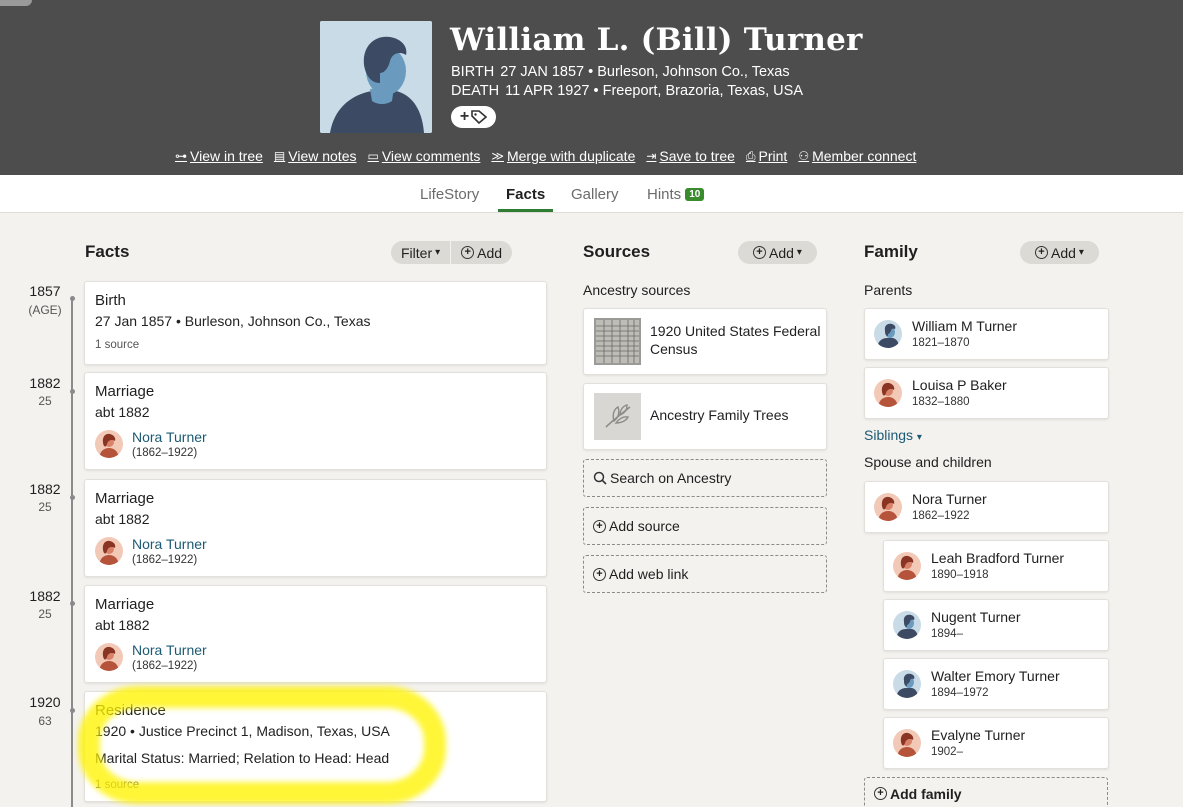 The height and width of the screenshot is (807, 1183). I want to click on siblings-toggle: Siblings ▾, so click(893, 435).